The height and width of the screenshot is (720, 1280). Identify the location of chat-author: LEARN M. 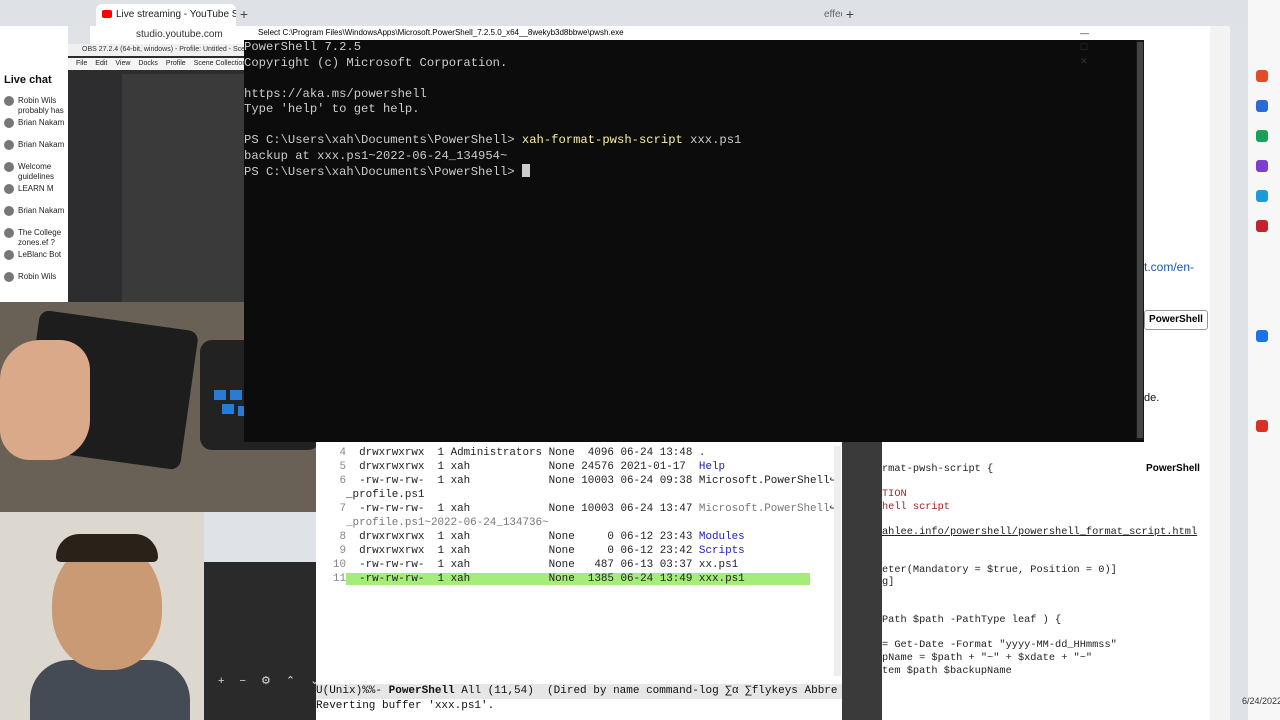
(36, 189).